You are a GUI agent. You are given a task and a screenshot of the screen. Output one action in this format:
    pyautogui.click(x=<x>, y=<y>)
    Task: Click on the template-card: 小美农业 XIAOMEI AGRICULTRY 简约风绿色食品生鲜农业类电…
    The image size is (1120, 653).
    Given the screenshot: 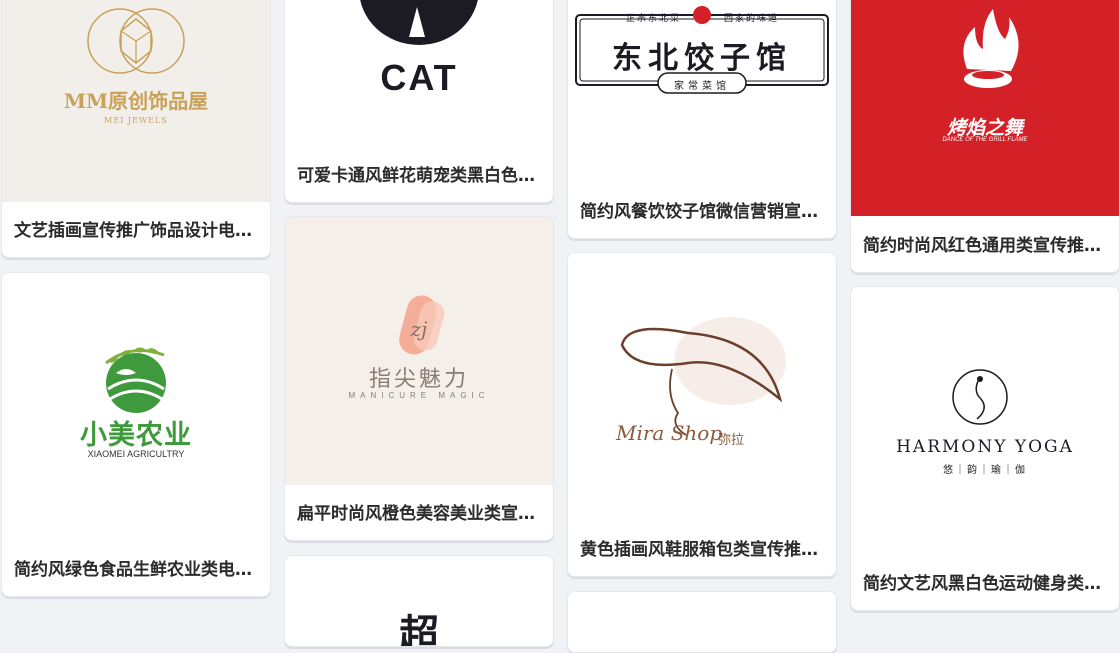 What is the action you would take?
    pyautogui.click(x=136, y=434)
    